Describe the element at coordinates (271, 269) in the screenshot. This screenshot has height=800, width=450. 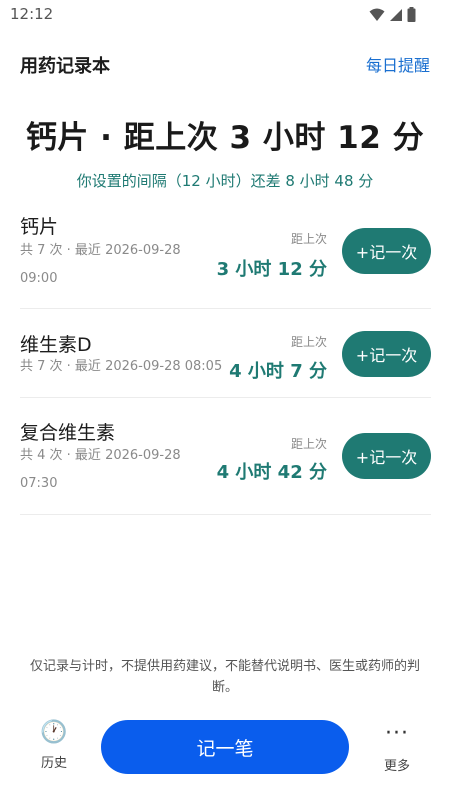
I see `since-value: 3 小时 12 分` at that location.